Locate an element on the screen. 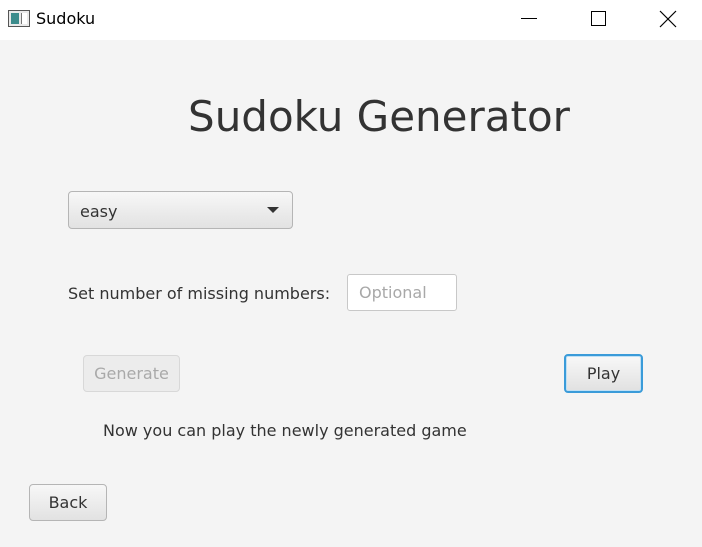  close-icon is located at coordinates (668, 19).